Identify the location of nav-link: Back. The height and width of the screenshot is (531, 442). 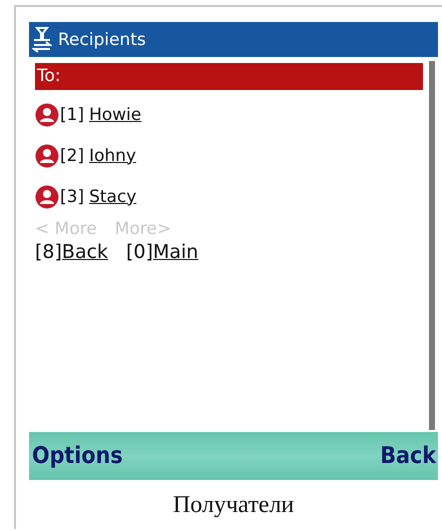
(85, 252).